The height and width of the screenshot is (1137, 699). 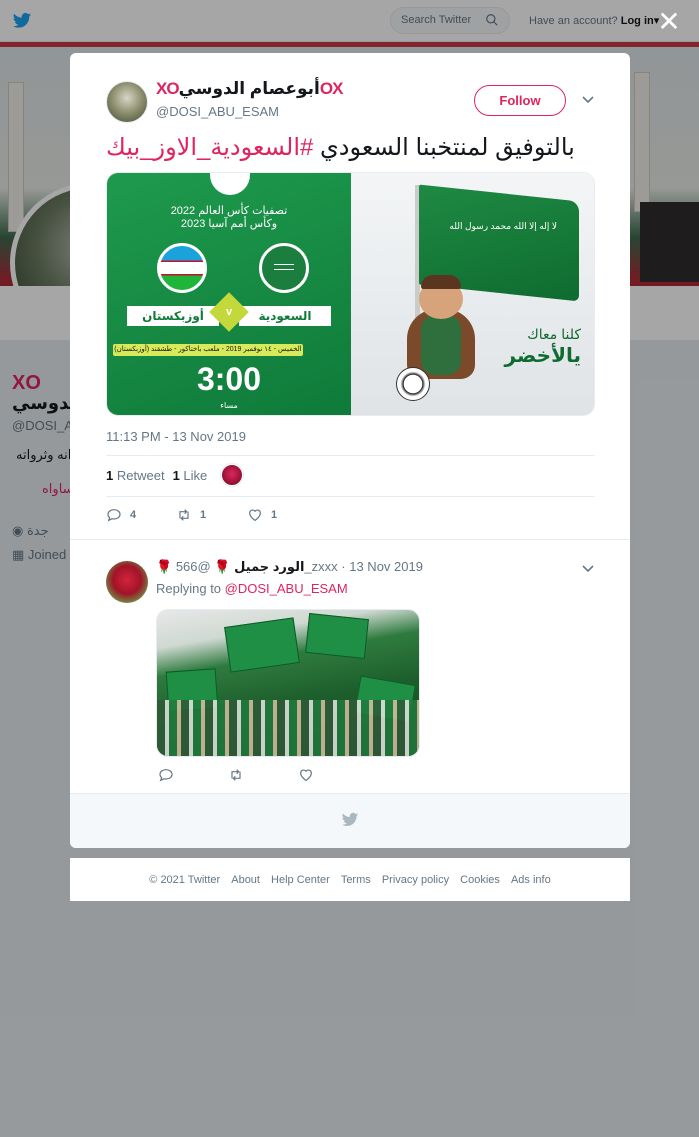 I want to click on reply-button: 4, so click(x=121, y=517).